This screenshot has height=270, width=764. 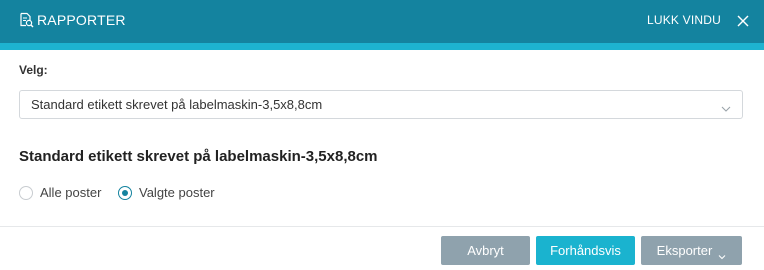 I want to click on preview-button: Forhåndsvis, so click(x=585, y=250).